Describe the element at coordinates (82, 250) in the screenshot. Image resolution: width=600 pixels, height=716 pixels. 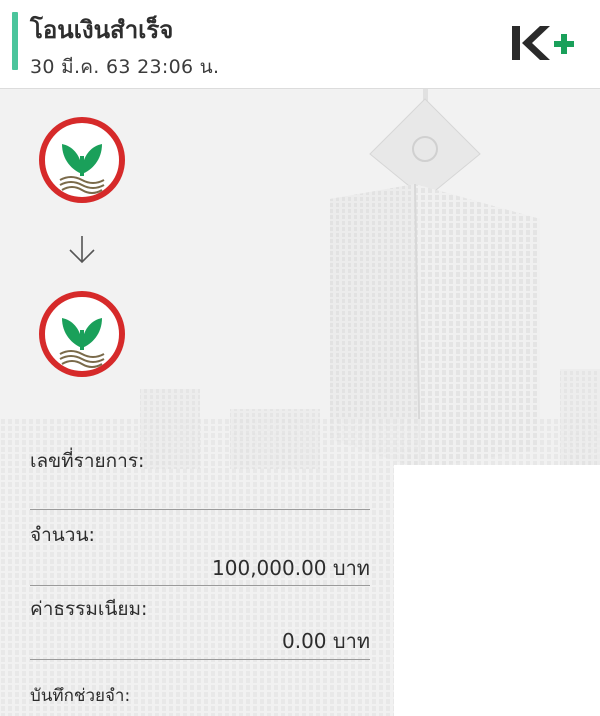
I see `arrow-down-icon` at that location.